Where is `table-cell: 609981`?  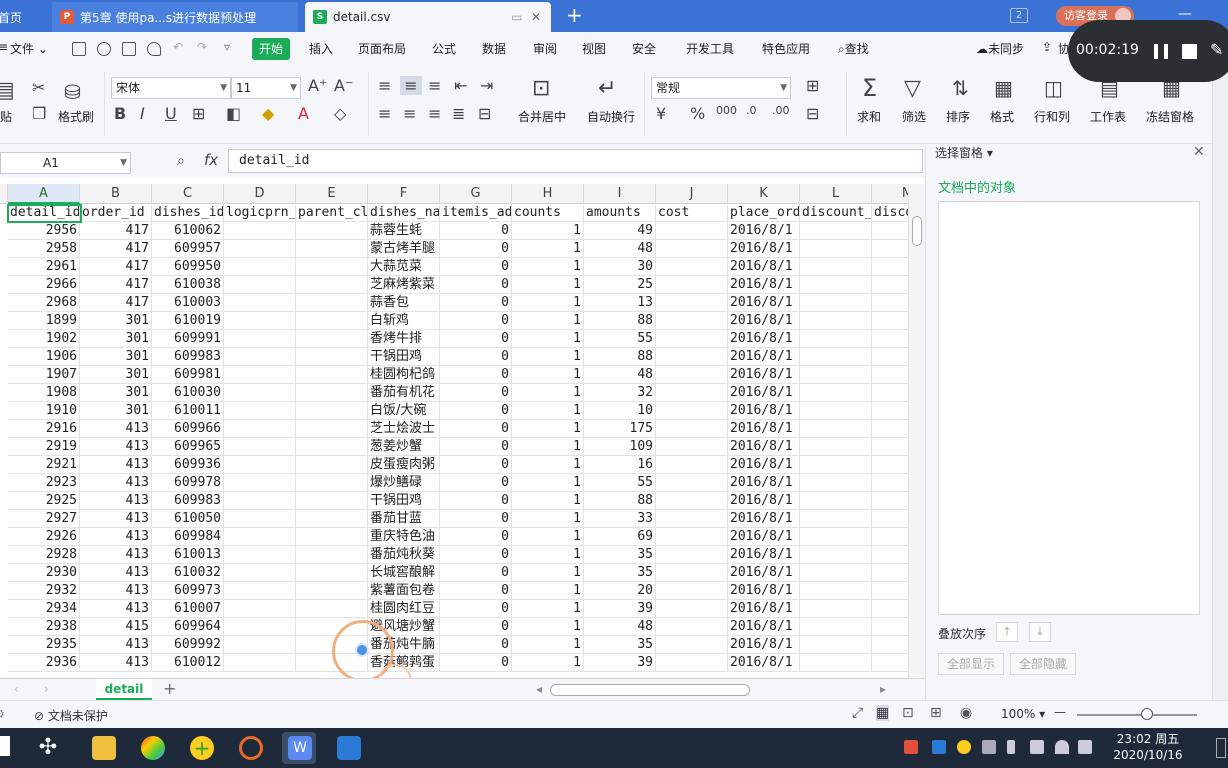 table-cell: 609981 is located at coordinates (188, 375).